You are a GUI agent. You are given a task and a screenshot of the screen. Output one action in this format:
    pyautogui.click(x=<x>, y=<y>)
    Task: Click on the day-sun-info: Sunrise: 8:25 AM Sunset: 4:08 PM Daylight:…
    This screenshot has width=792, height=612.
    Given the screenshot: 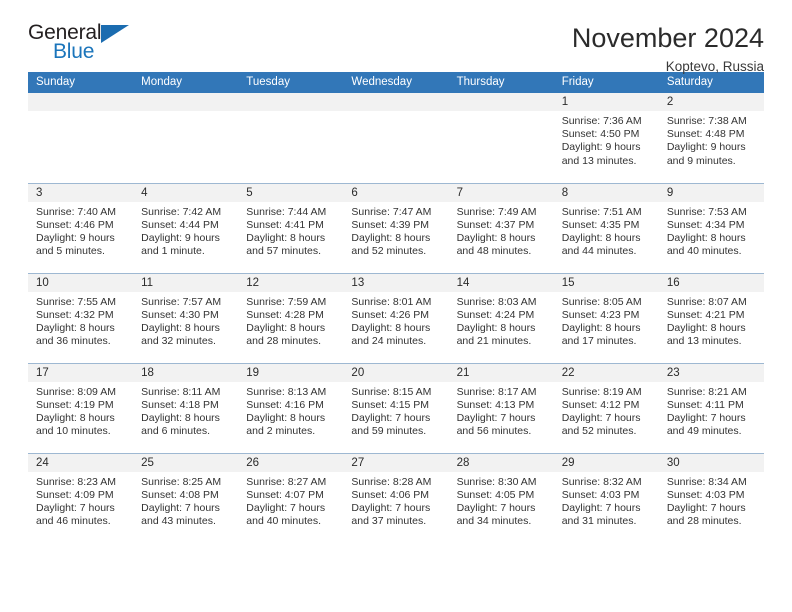 What is the action you would take?
    pyautogui.click(x=185, y=500)
    